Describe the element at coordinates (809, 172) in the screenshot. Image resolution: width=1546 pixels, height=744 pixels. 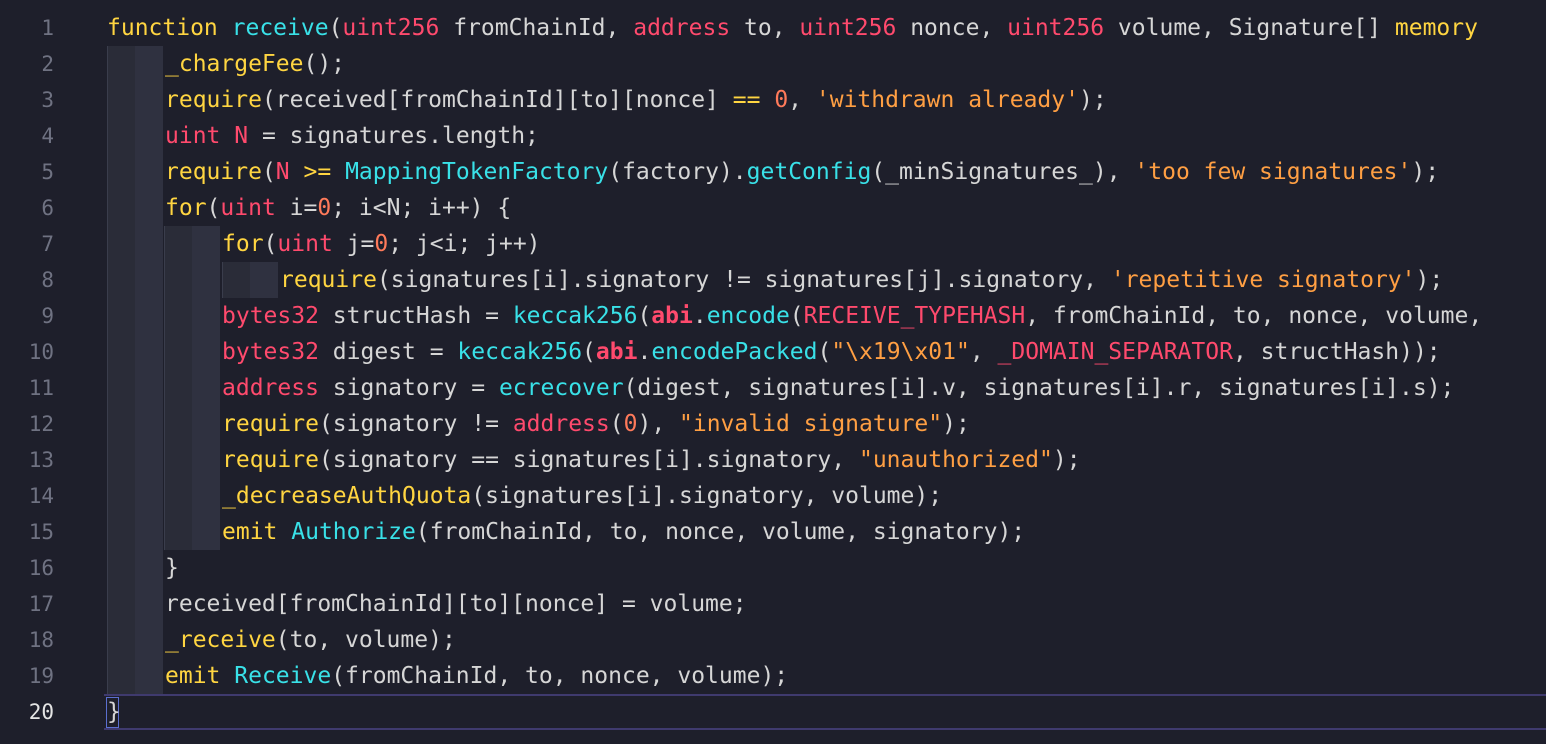
I see `code-token: getConfig` at that location.